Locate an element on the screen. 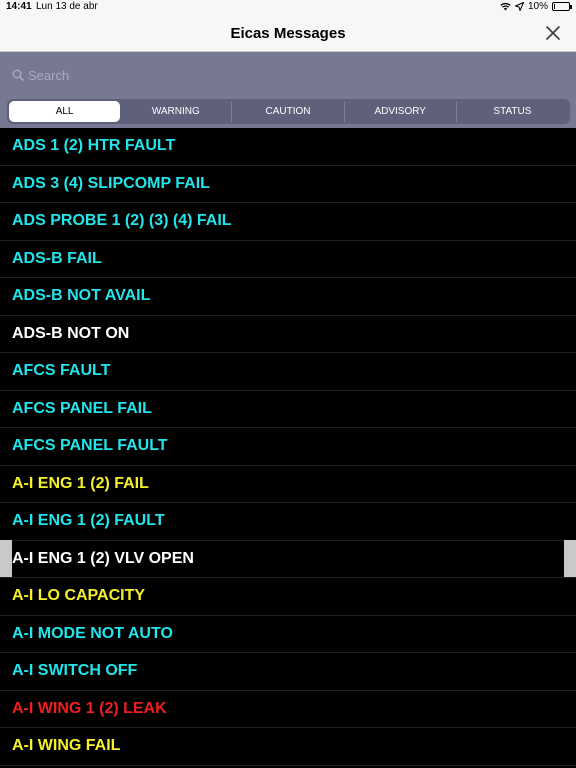 The height and width of the screenshot is (768, 576). message-row: AFCS PANEL FAULT is located at coordinates (288, 447).